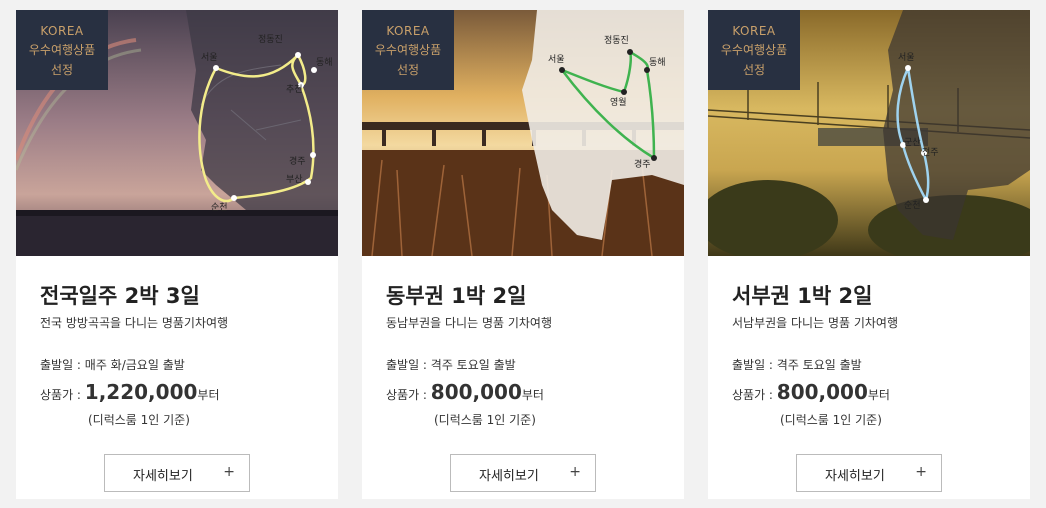 The width and height of the screenshot is (1046, 508). I want to click on city-label: 부산, so click(294, 179).